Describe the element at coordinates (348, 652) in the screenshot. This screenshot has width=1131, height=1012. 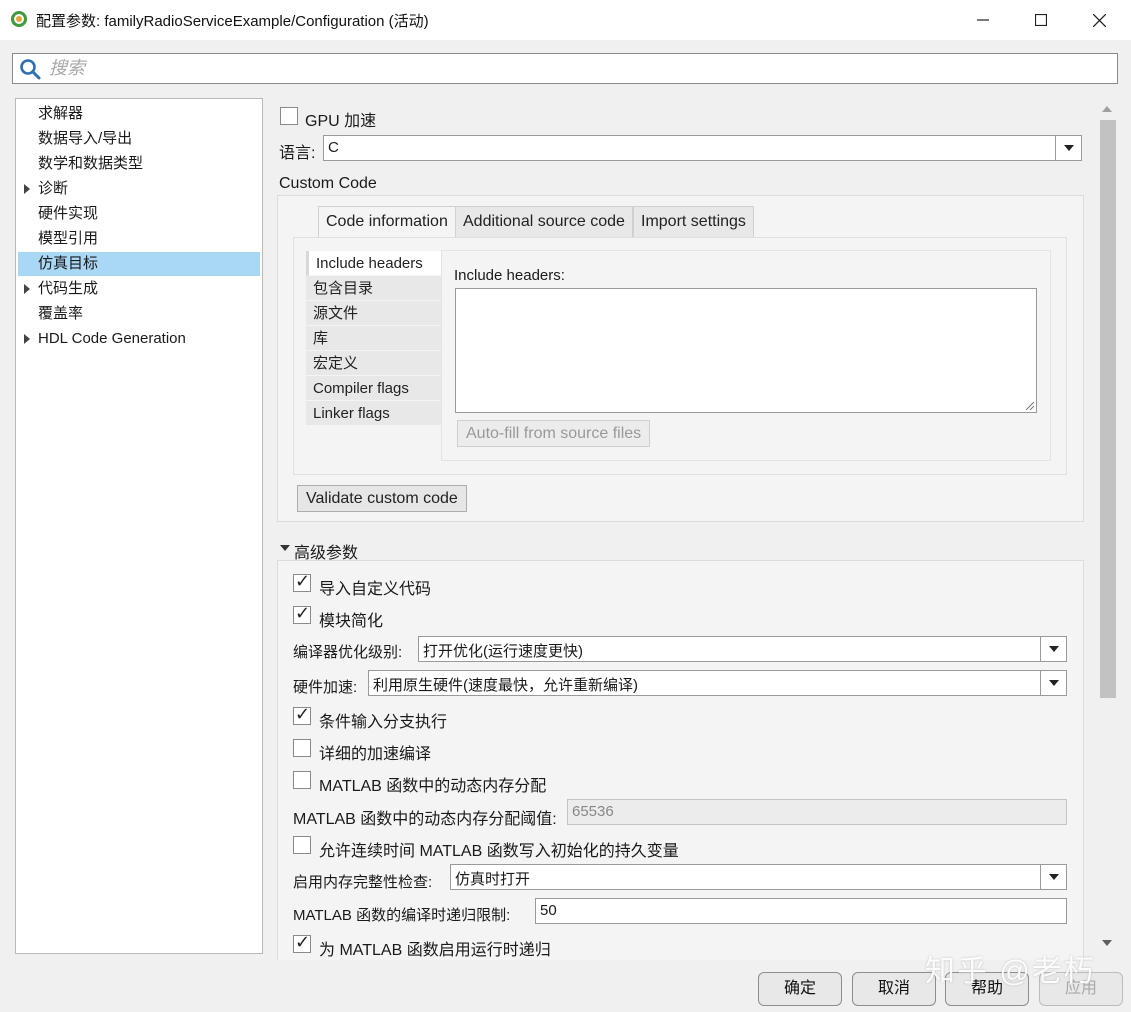
I see `compiler-optimization-label: 编译器优化级别:` at that location.